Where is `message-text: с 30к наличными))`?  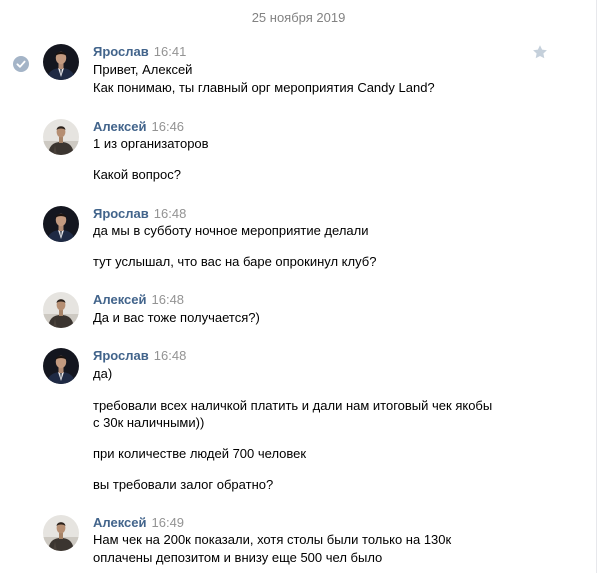 message-text: с 30к наличными)) is located at coordinates (149, 422).